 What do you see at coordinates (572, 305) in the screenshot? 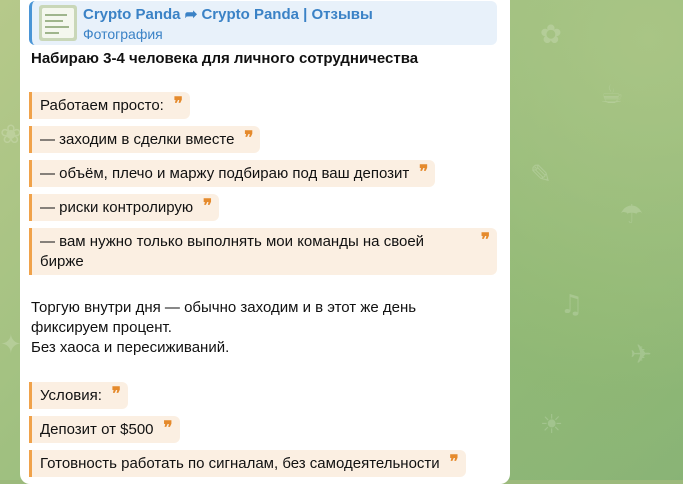
I see `doodle-icon: ♫` at bounding box center [572, 305].